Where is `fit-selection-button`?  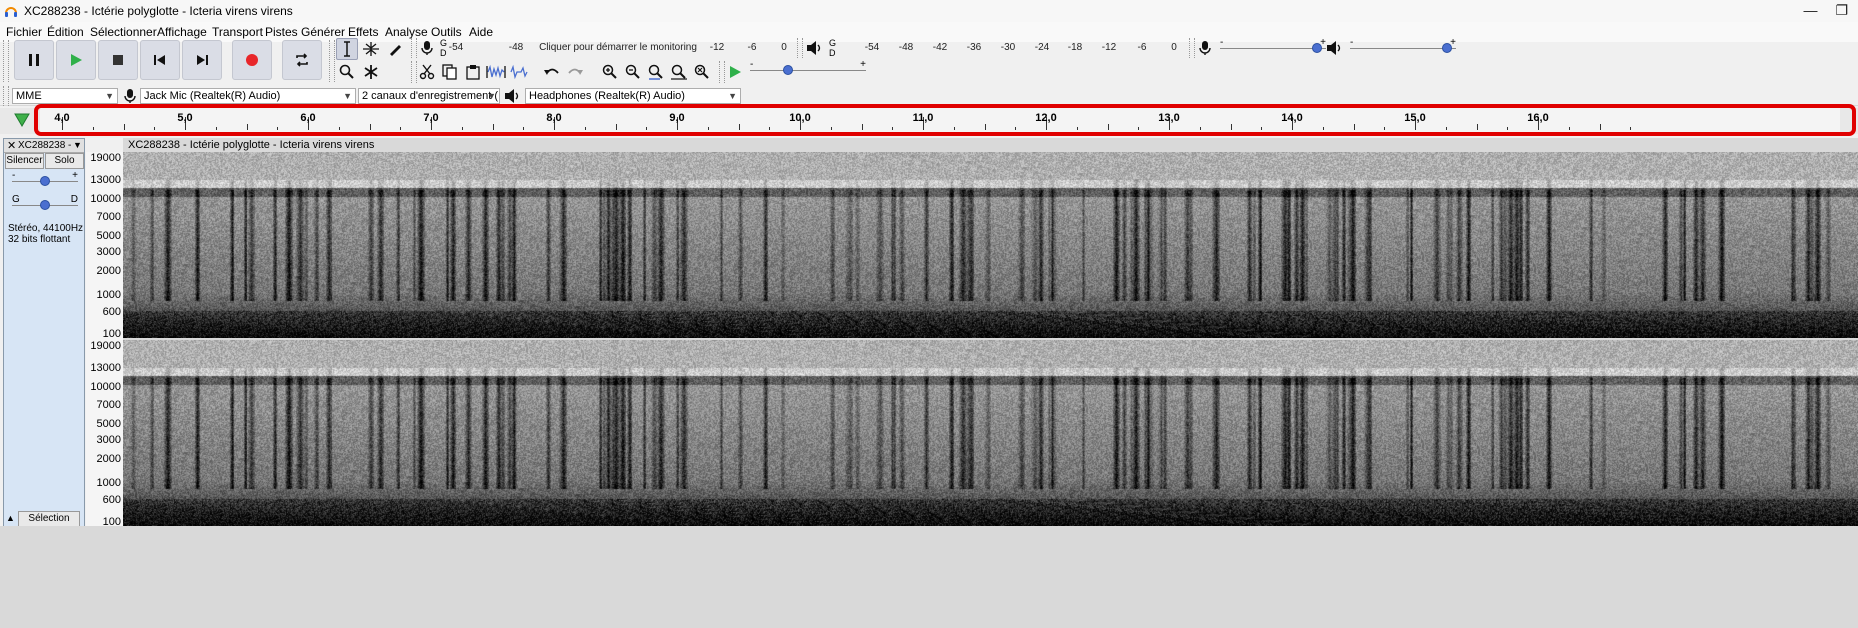 fit-selection-button is located at coordinates (656, 72).